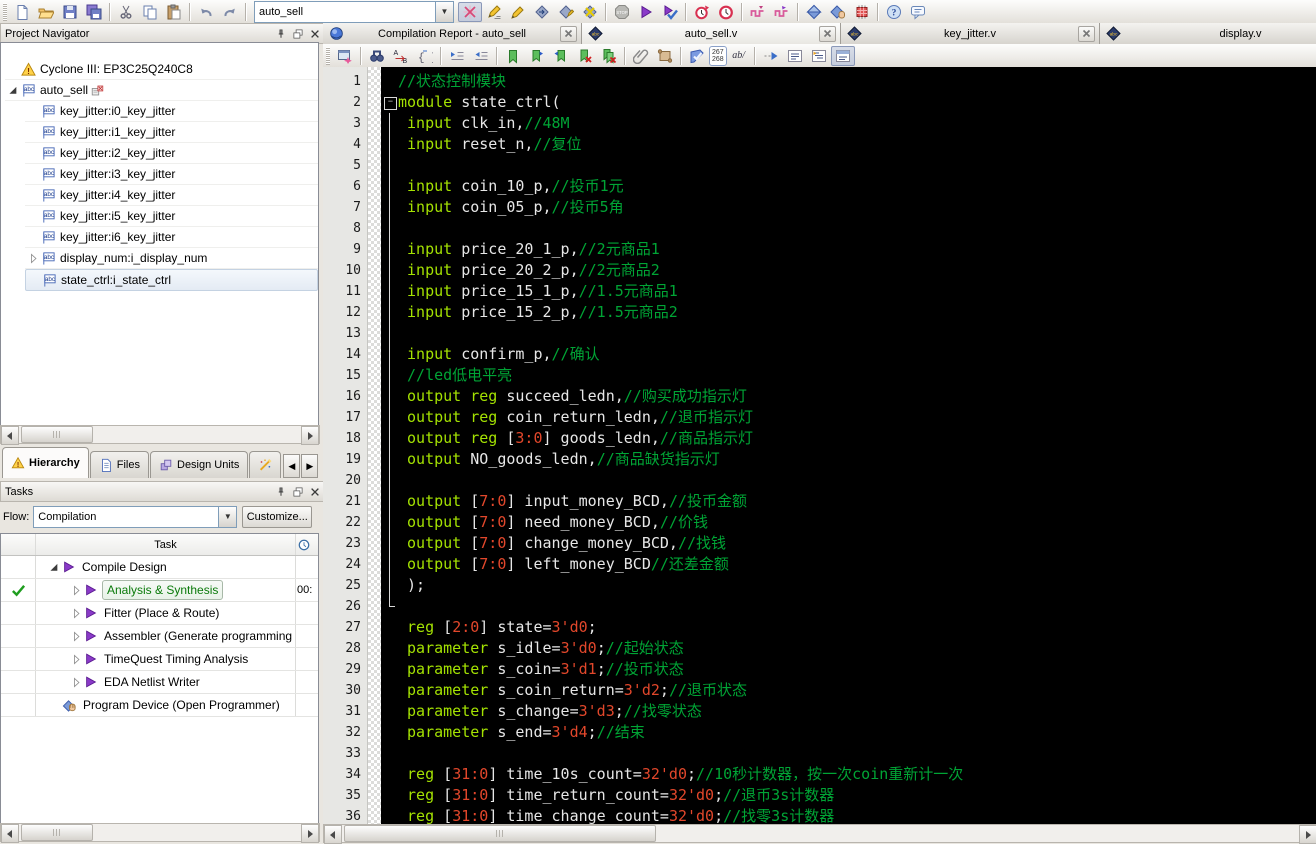 This screenshot has height=844, width=1316. What do you see at coordinates (758, 12) in the screenshot?
I see `simulation-waveform-button` at bounding box center [758, 12].